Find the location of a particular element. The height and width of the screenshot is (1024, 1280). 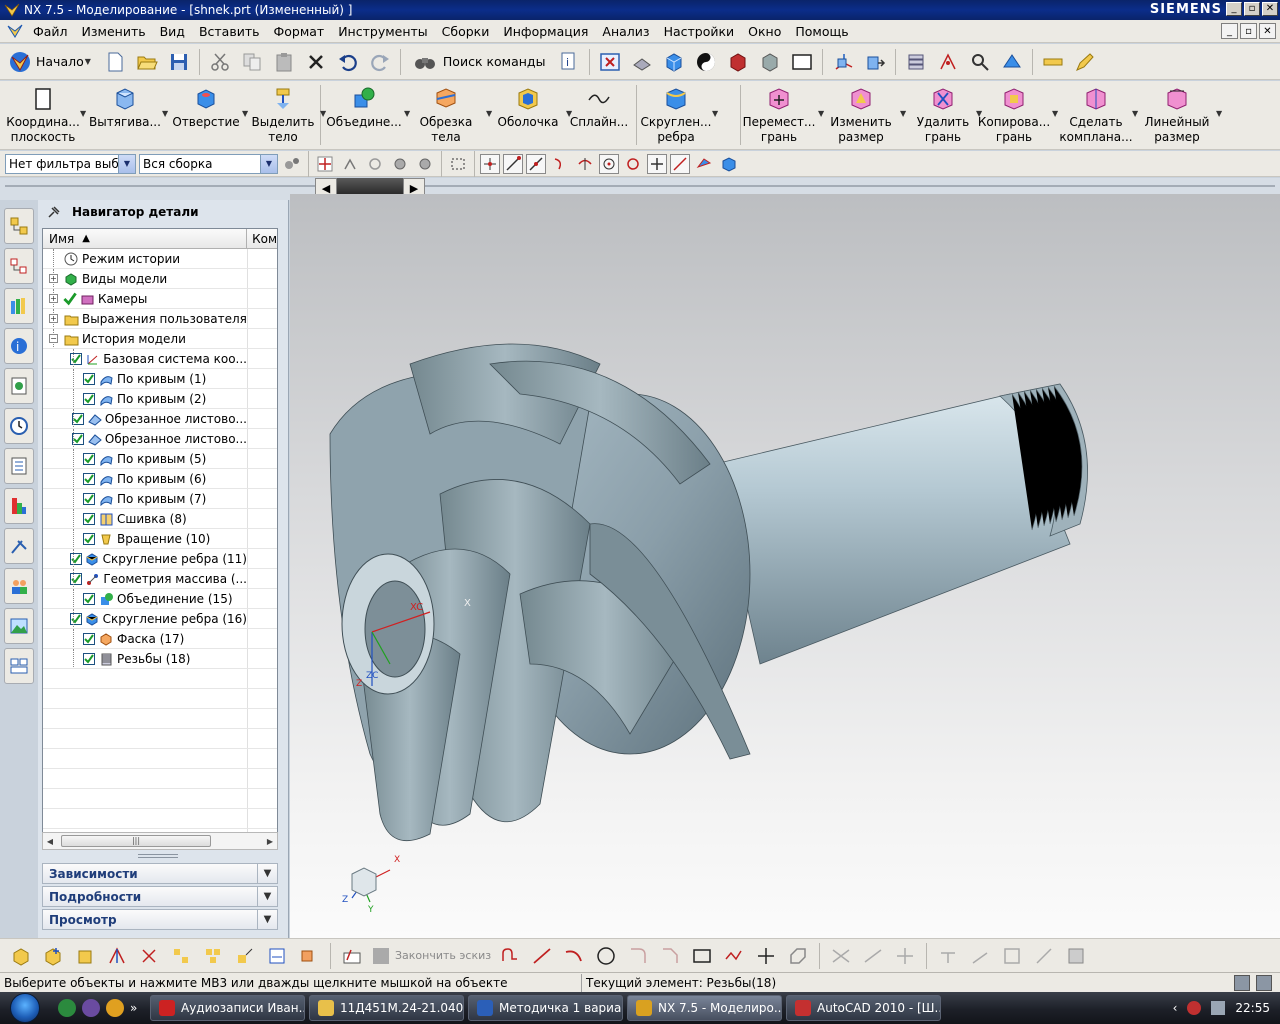

selection-indicator-icon is located at coordinates (1242, 983).